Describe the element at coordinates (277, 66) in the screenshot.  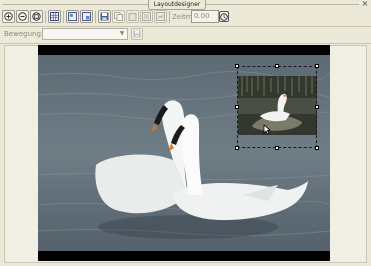
I see `resize-handle-top` at that location.